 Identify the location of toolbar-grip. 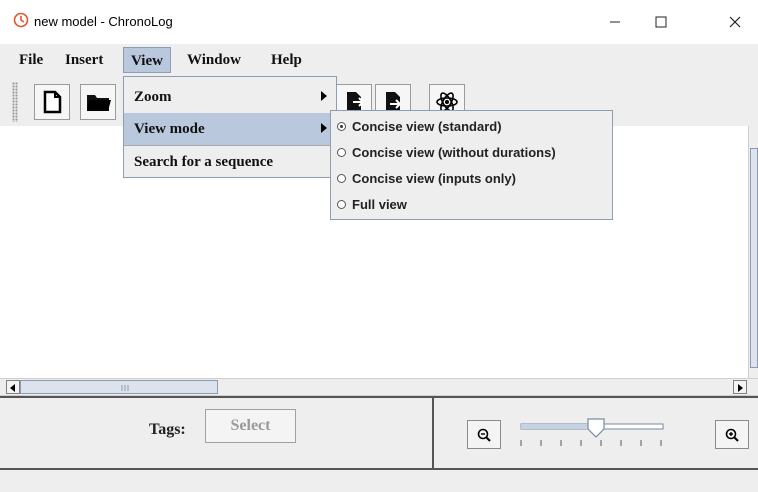
(15, 102).